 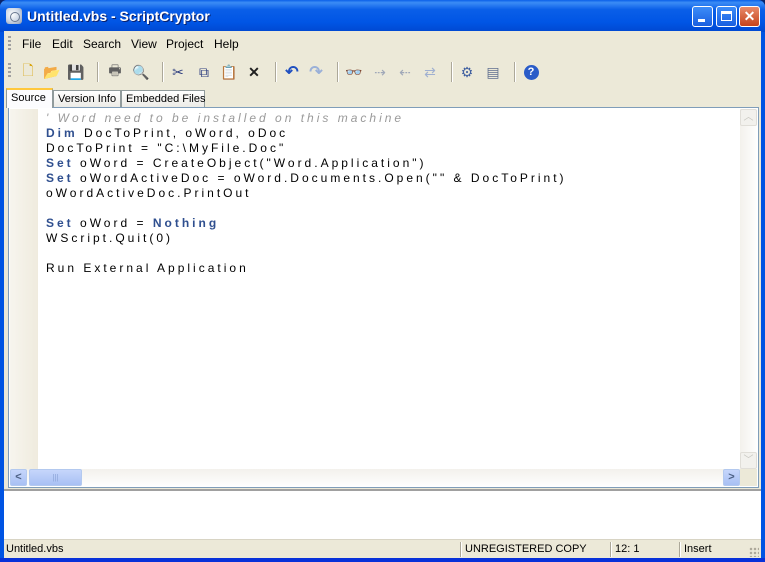 I want to click on code-keyword: Nothing, so click(x=186, y=223).